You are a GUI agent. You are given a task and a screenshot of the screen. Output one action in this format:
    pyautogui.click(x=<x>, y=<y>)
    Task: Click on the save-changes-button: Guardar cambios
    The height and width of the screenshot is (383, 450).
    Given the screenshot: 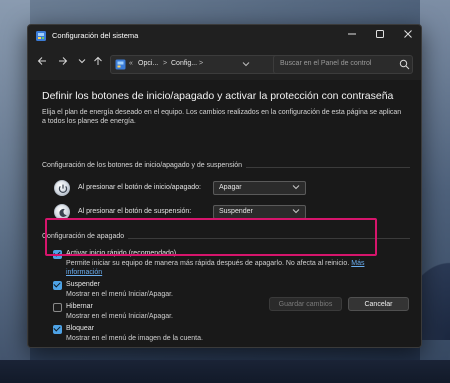 What is the action you would take?
    pyautogui.click(x=305, y=304)
    